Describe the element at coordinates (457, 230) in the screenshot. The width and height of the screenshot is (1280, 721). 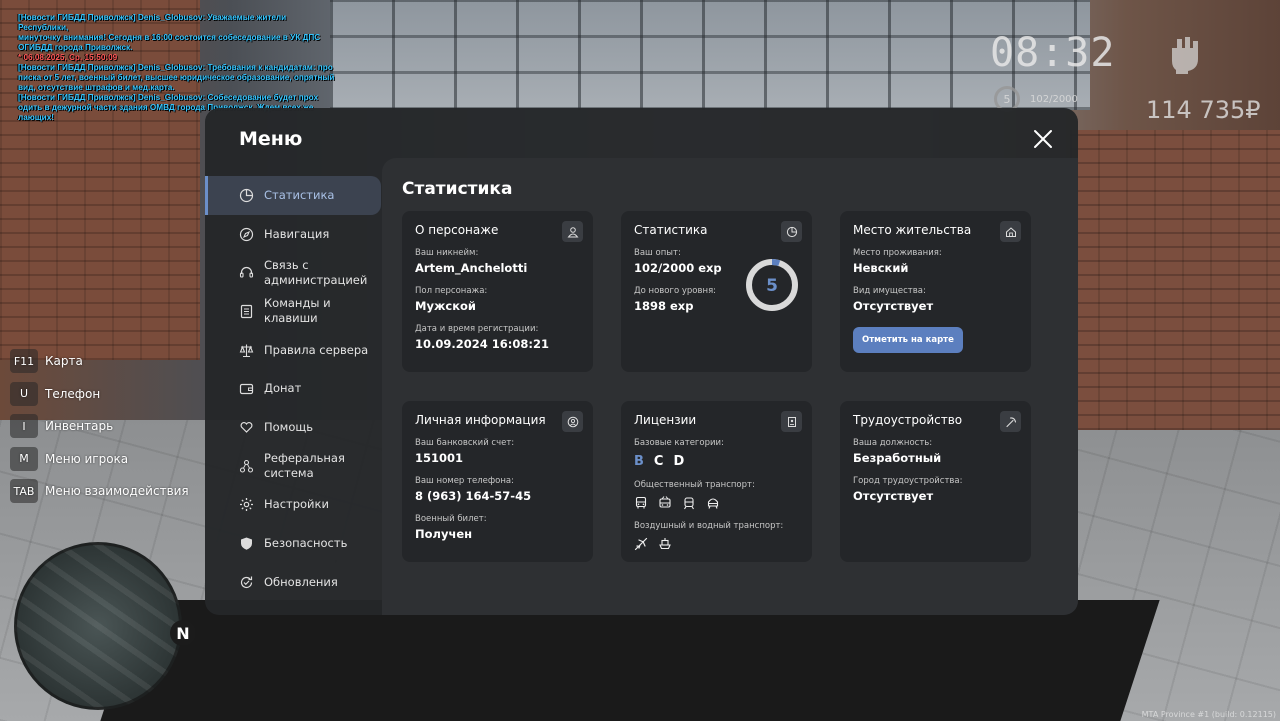
I see `card-title: О персонаже` at that location.